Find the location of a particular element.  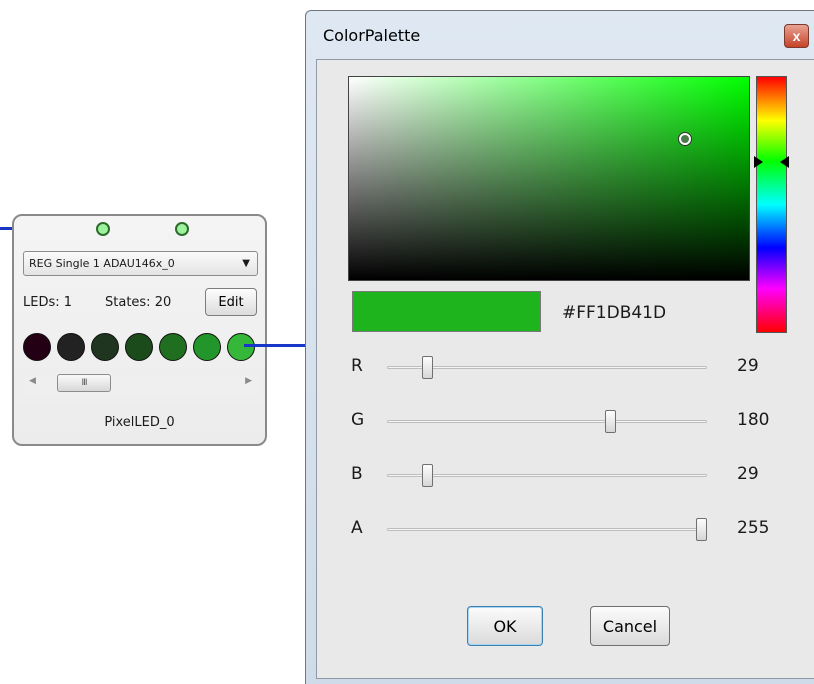

edit-button: Edit is located at coordinates (231, 302).